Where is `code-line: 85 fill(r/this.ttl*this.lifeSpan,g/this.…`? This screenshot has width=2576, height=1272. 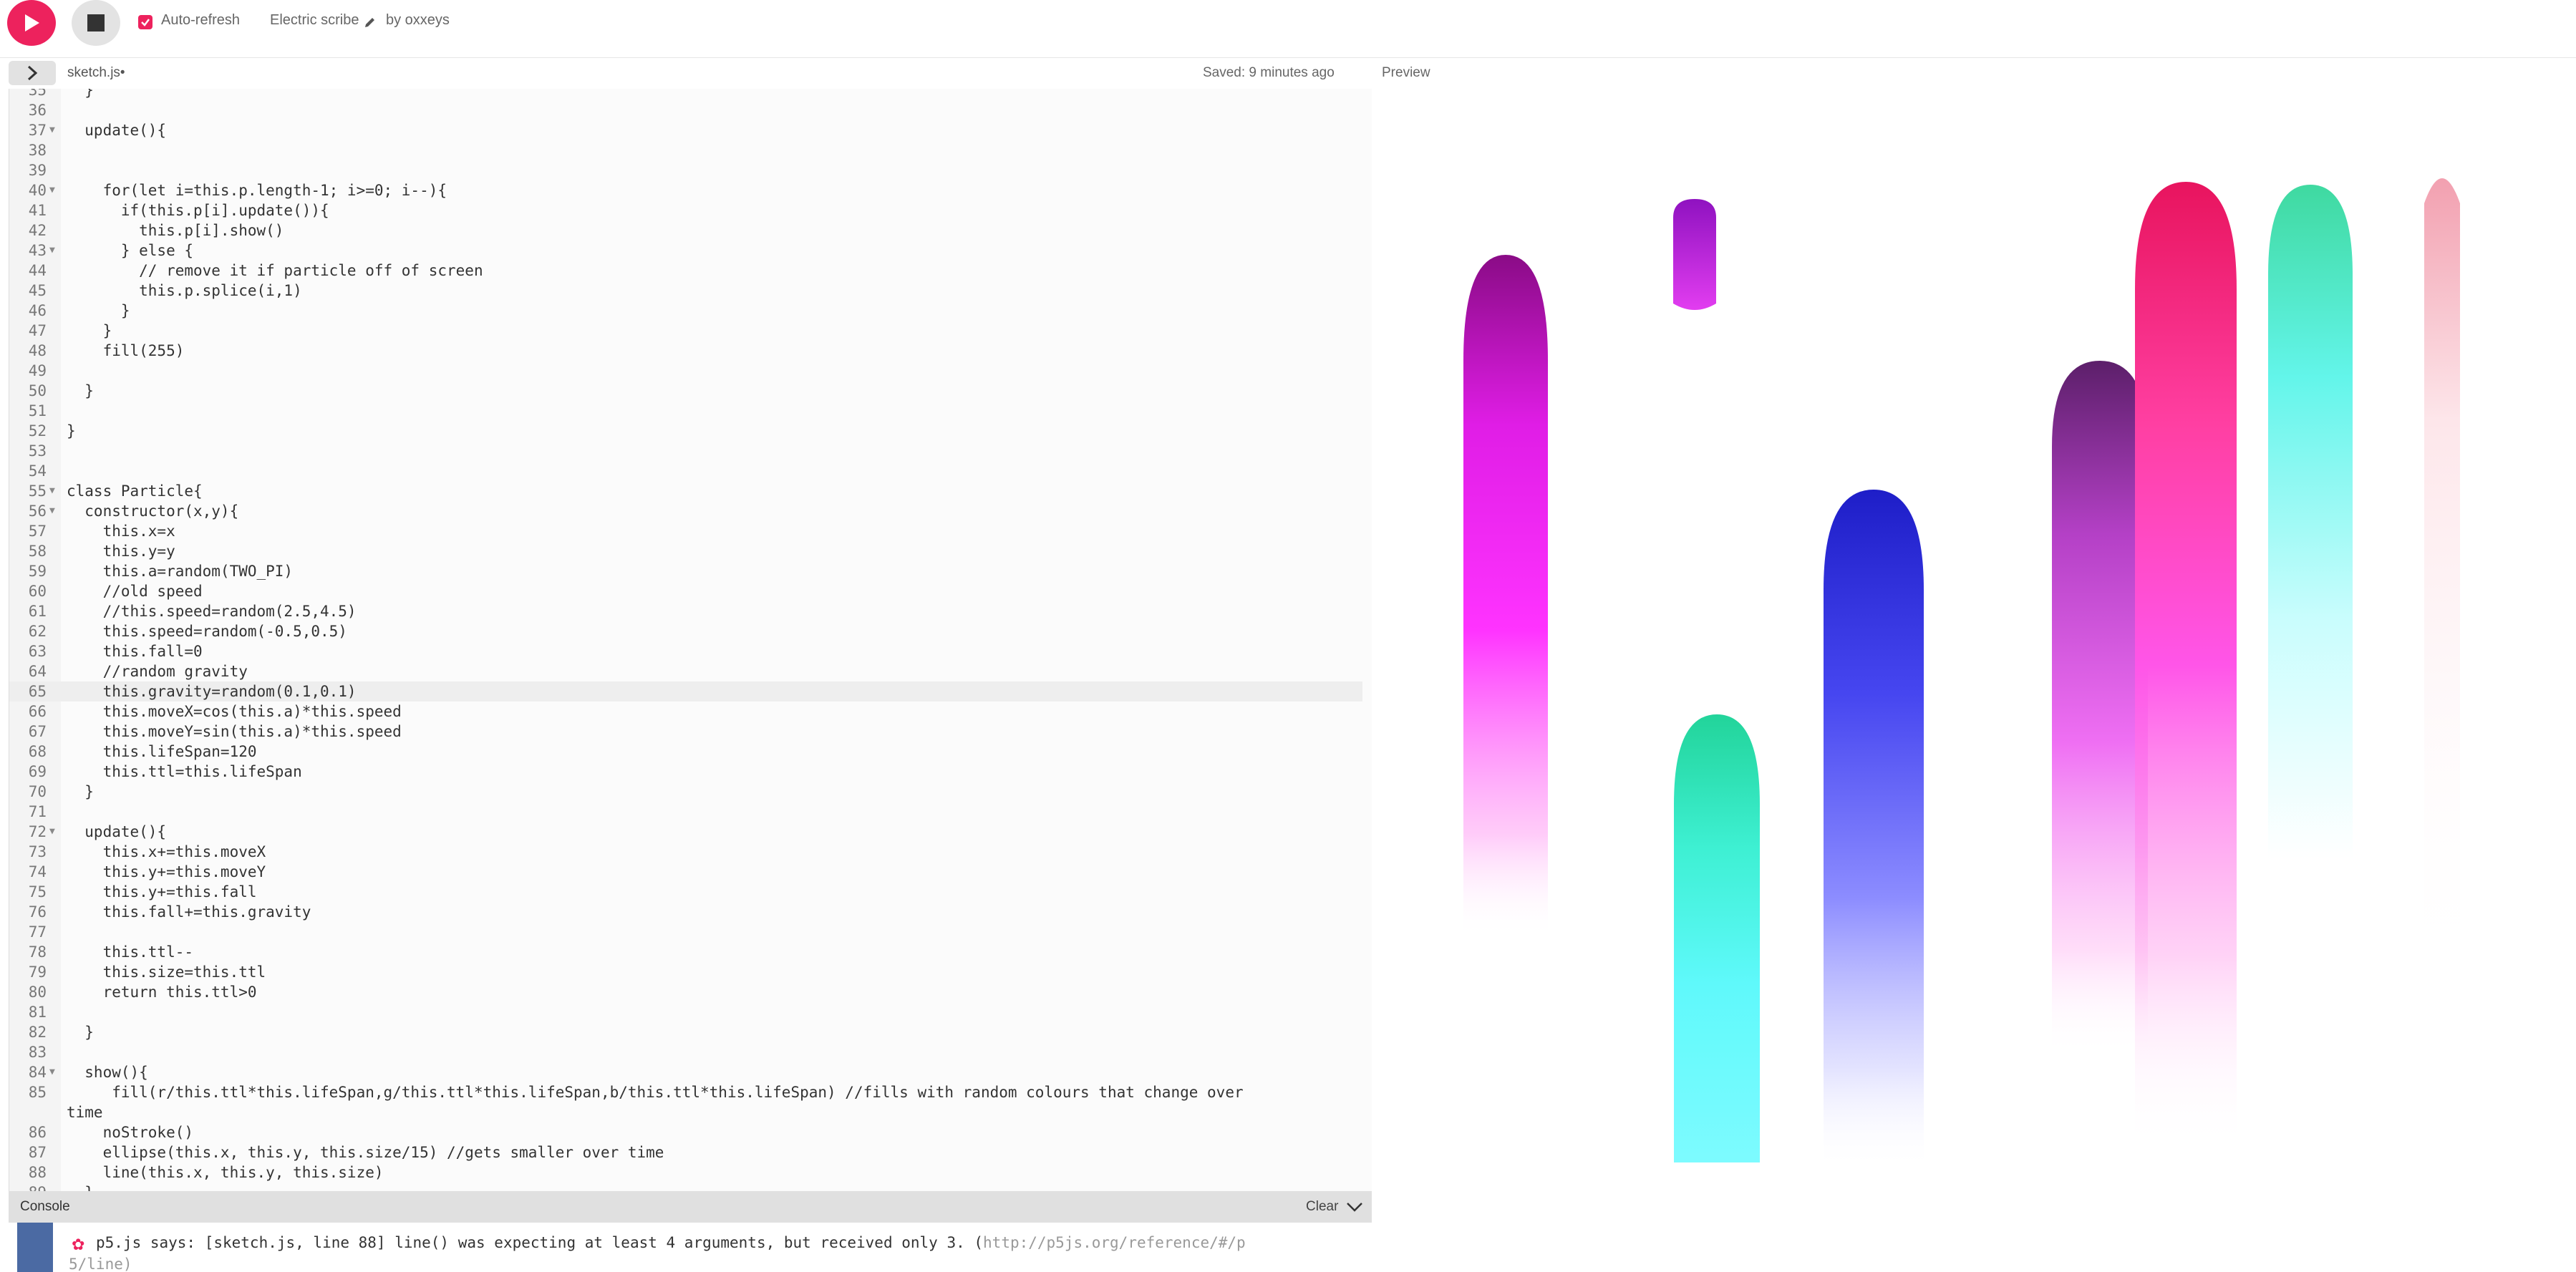 code-line: 85 fill(r/this.ttl*this.lifeSpan,g/this.… is located at coordinates (685, 1102).